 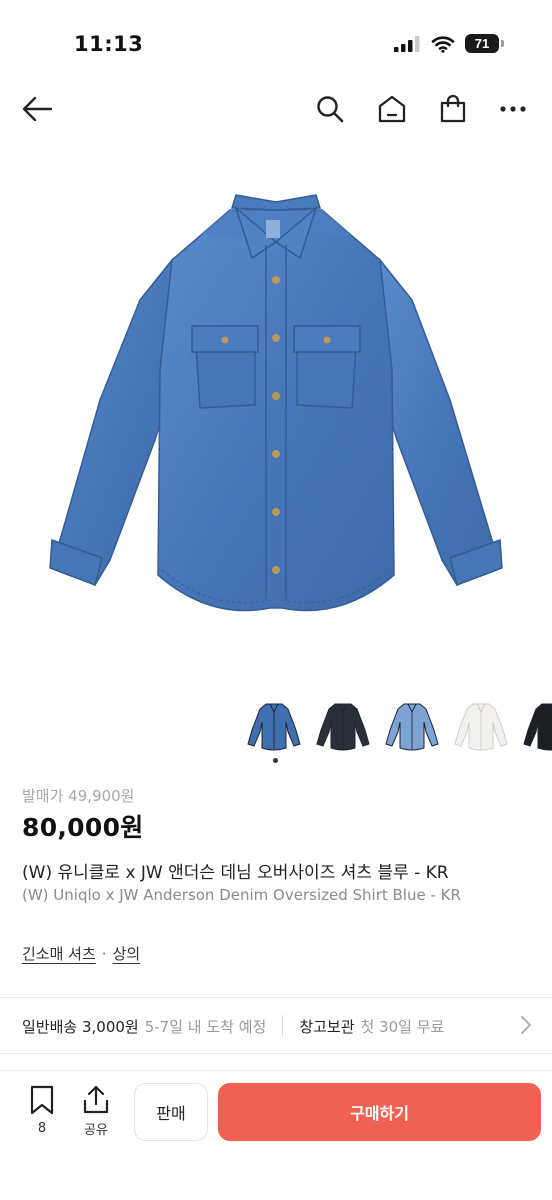 I want to click on more-button, so click(x=513, y=109).